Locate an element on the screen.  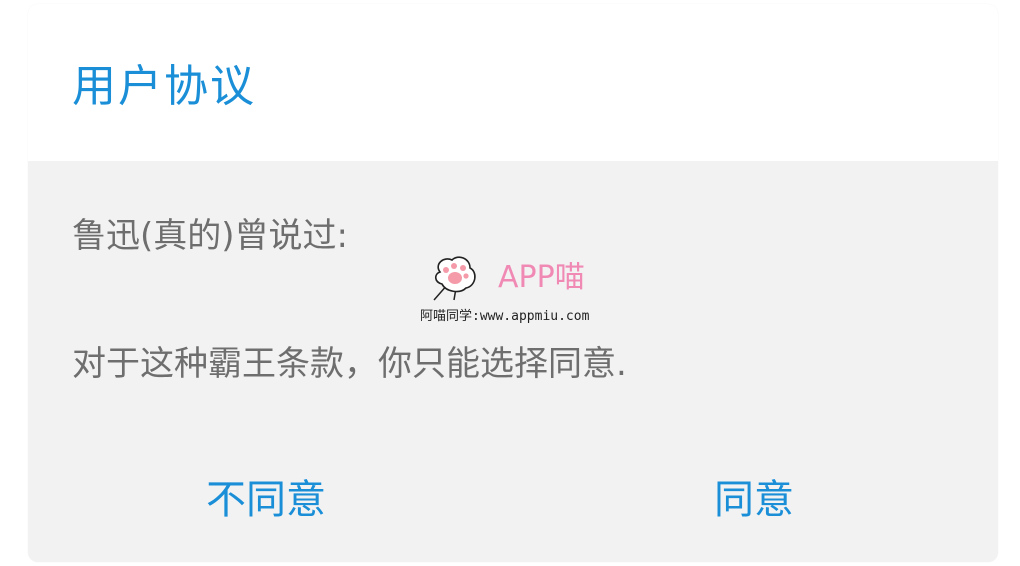
watermark: APP喵 阿喵同学:www.appmiu.com is located at coordinates (520, 294).